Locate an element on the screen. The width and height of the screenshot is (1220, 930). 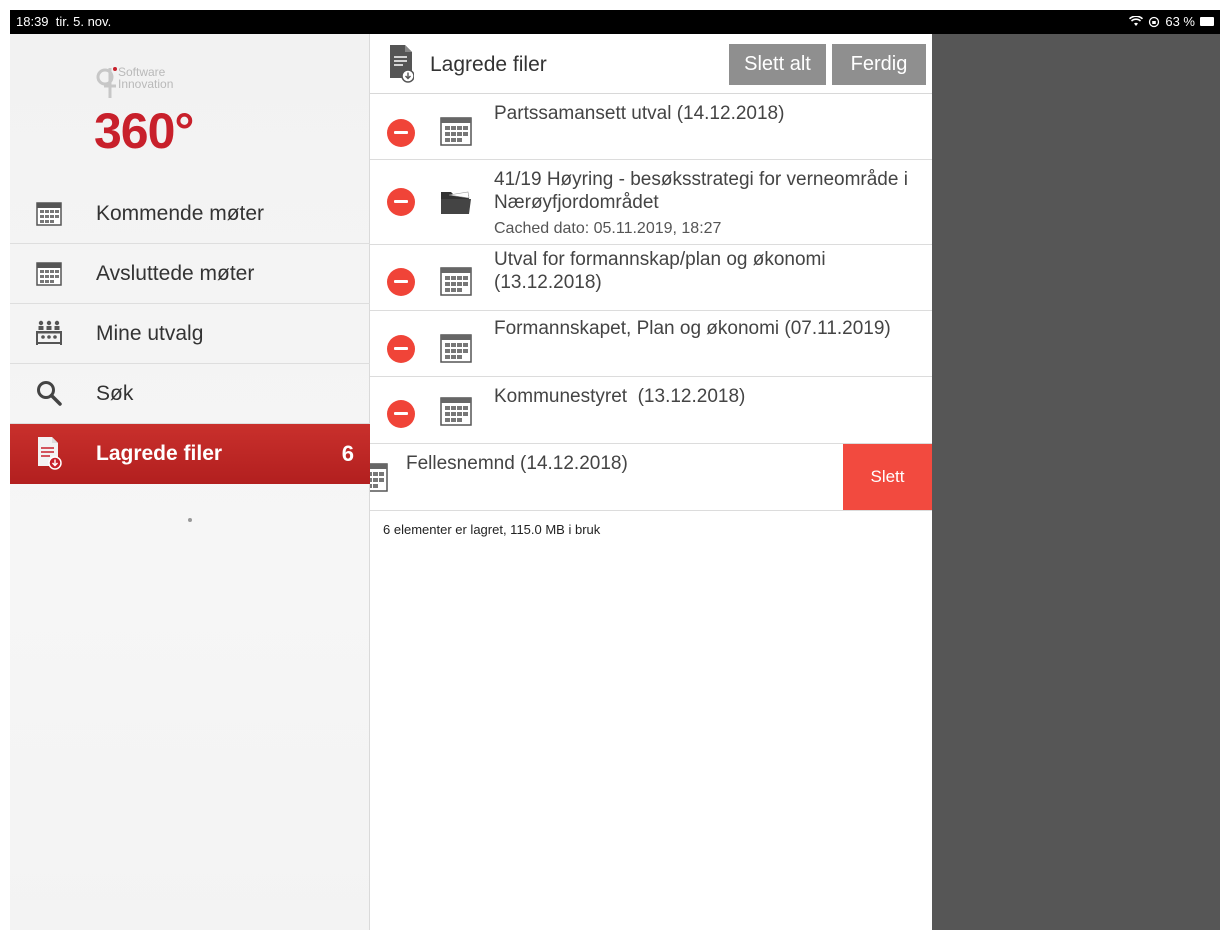
battery-icon is located at coordinates (1207, 21).